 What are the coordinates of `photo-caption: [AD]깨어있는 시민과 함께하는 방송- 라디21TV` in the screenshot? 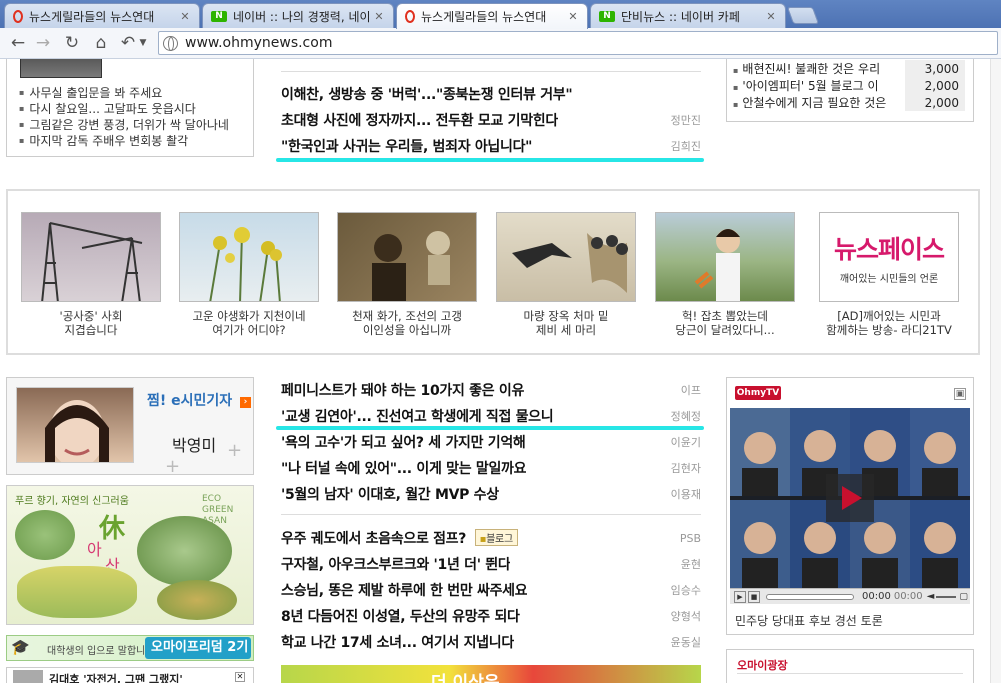 It's located at (889, 323).